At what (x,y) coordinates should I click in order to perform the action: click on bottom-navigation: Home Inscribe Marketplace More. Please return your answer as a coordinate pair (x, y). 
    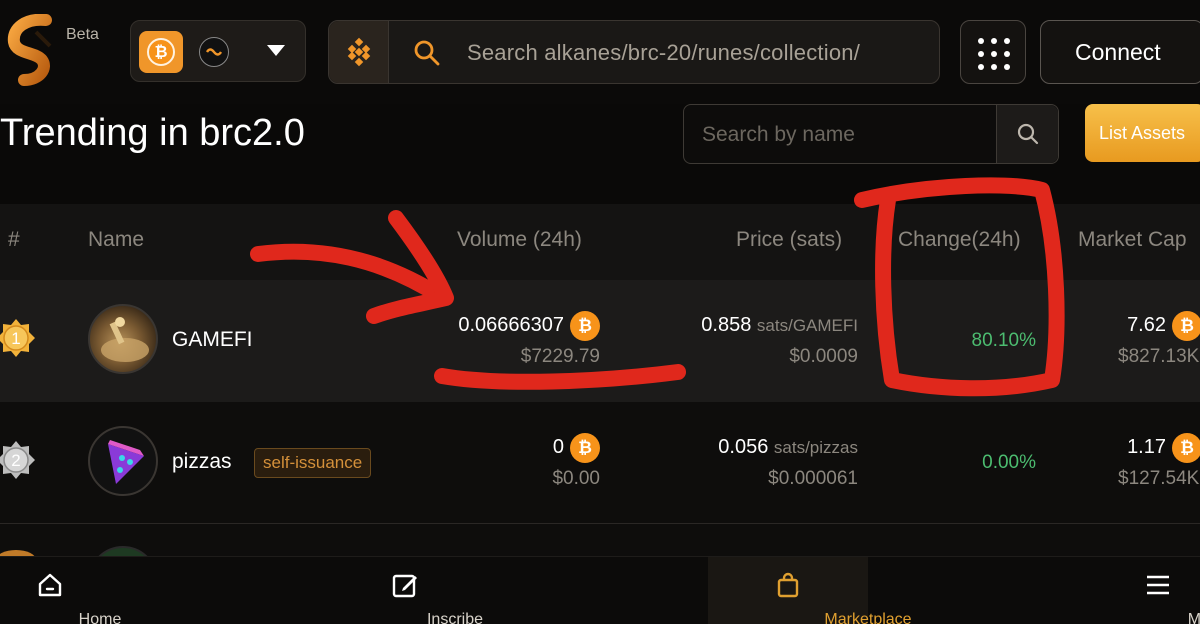
    Looking at the image, I should click on (600, 590).